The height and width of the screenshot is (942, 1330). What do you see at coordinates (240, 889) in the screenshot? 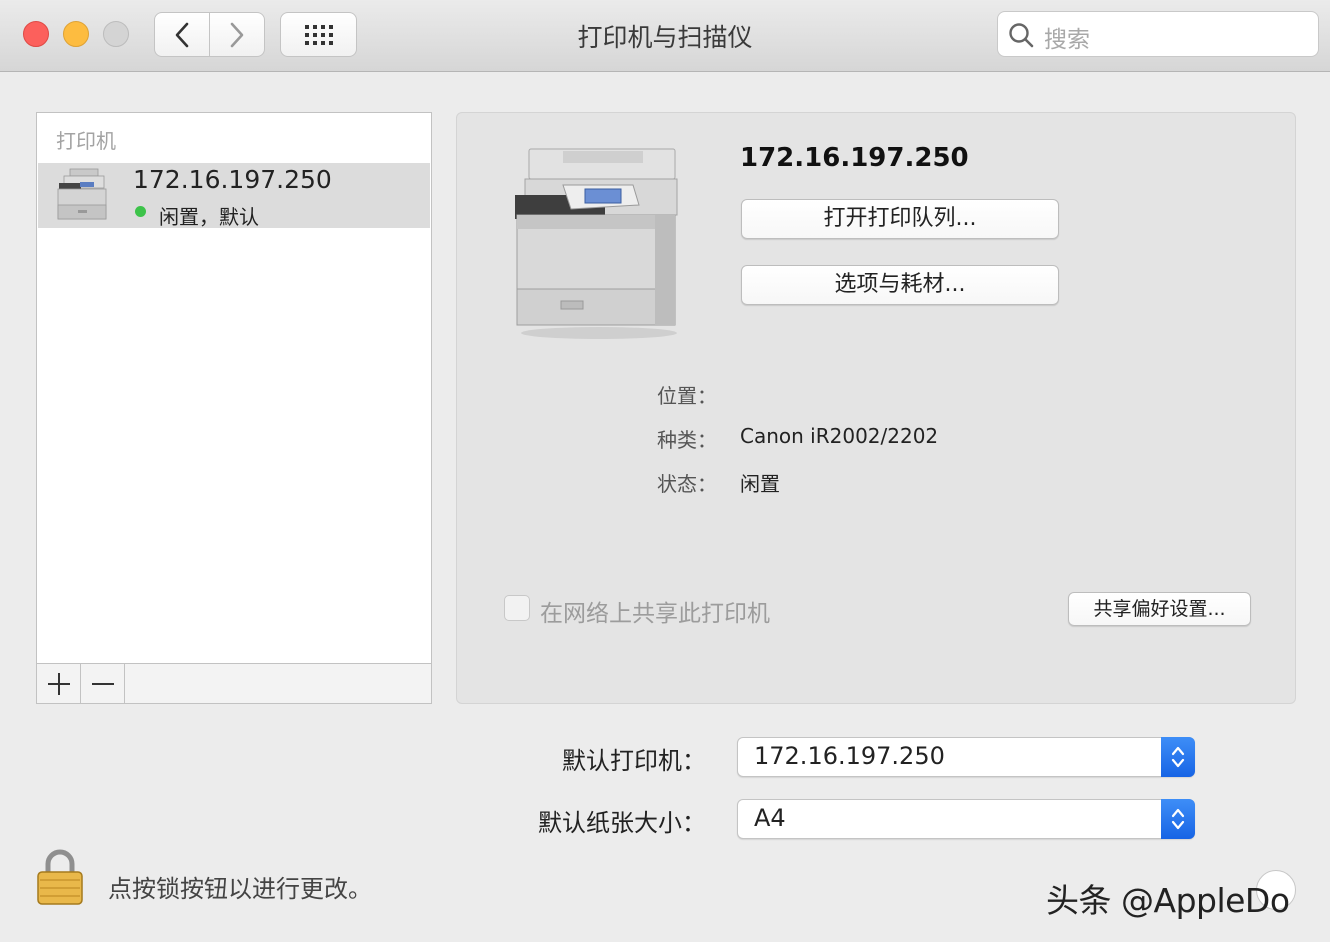
I see `lock-message: 点按锁按钮以进行更改。` at bounding box center [240, 889].